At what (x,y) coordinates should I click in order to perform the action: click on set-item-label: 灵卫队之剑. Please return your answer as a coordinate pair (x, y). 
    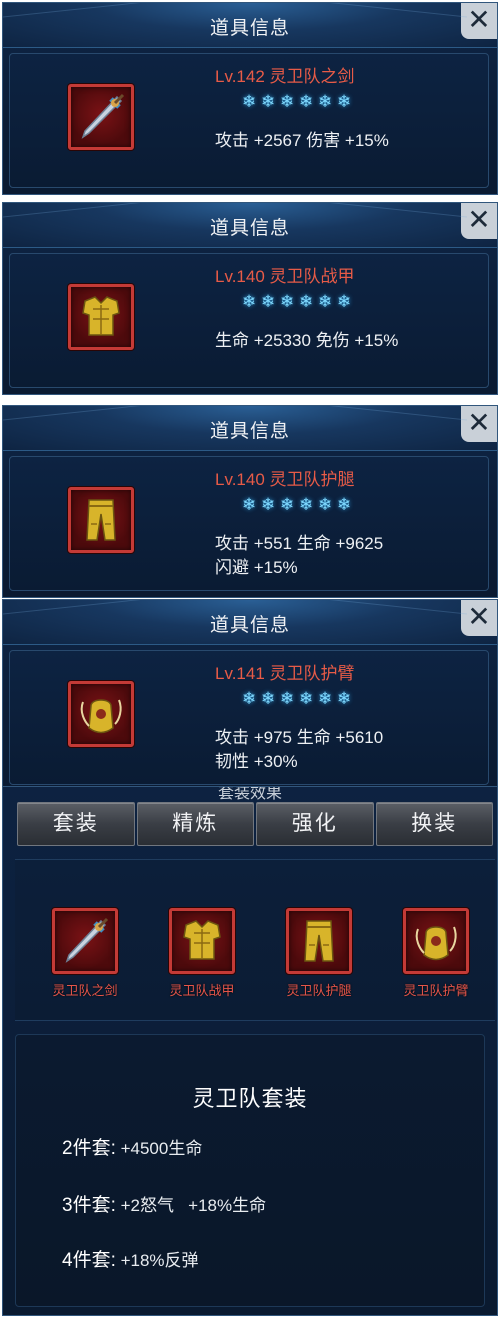
    Looking at the image, I should click on (85, 990).